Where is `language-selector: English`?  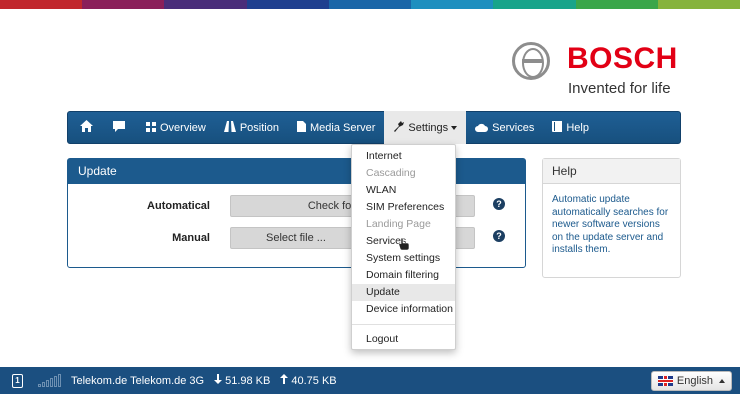 language-selector: English is located at coordinates (691, 381).